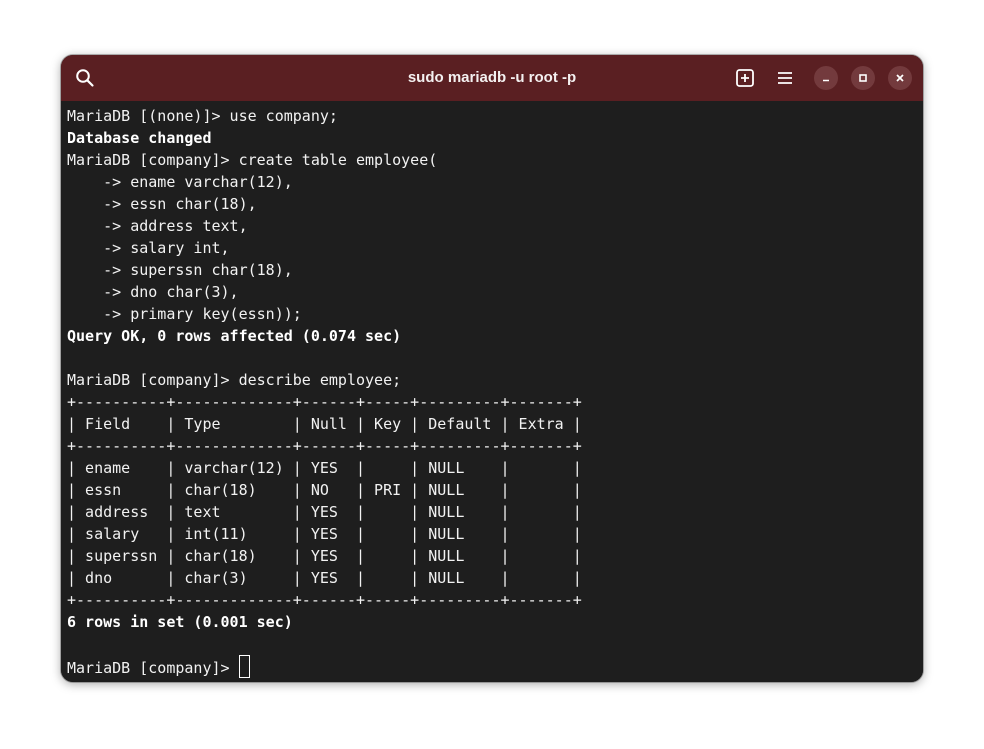  What do you see at coordinates (234, 336) in the screenshot?
I see `terminal-line: Query OK, 0 rows affected (0.074 sec)` at bounding box center [234, 336].